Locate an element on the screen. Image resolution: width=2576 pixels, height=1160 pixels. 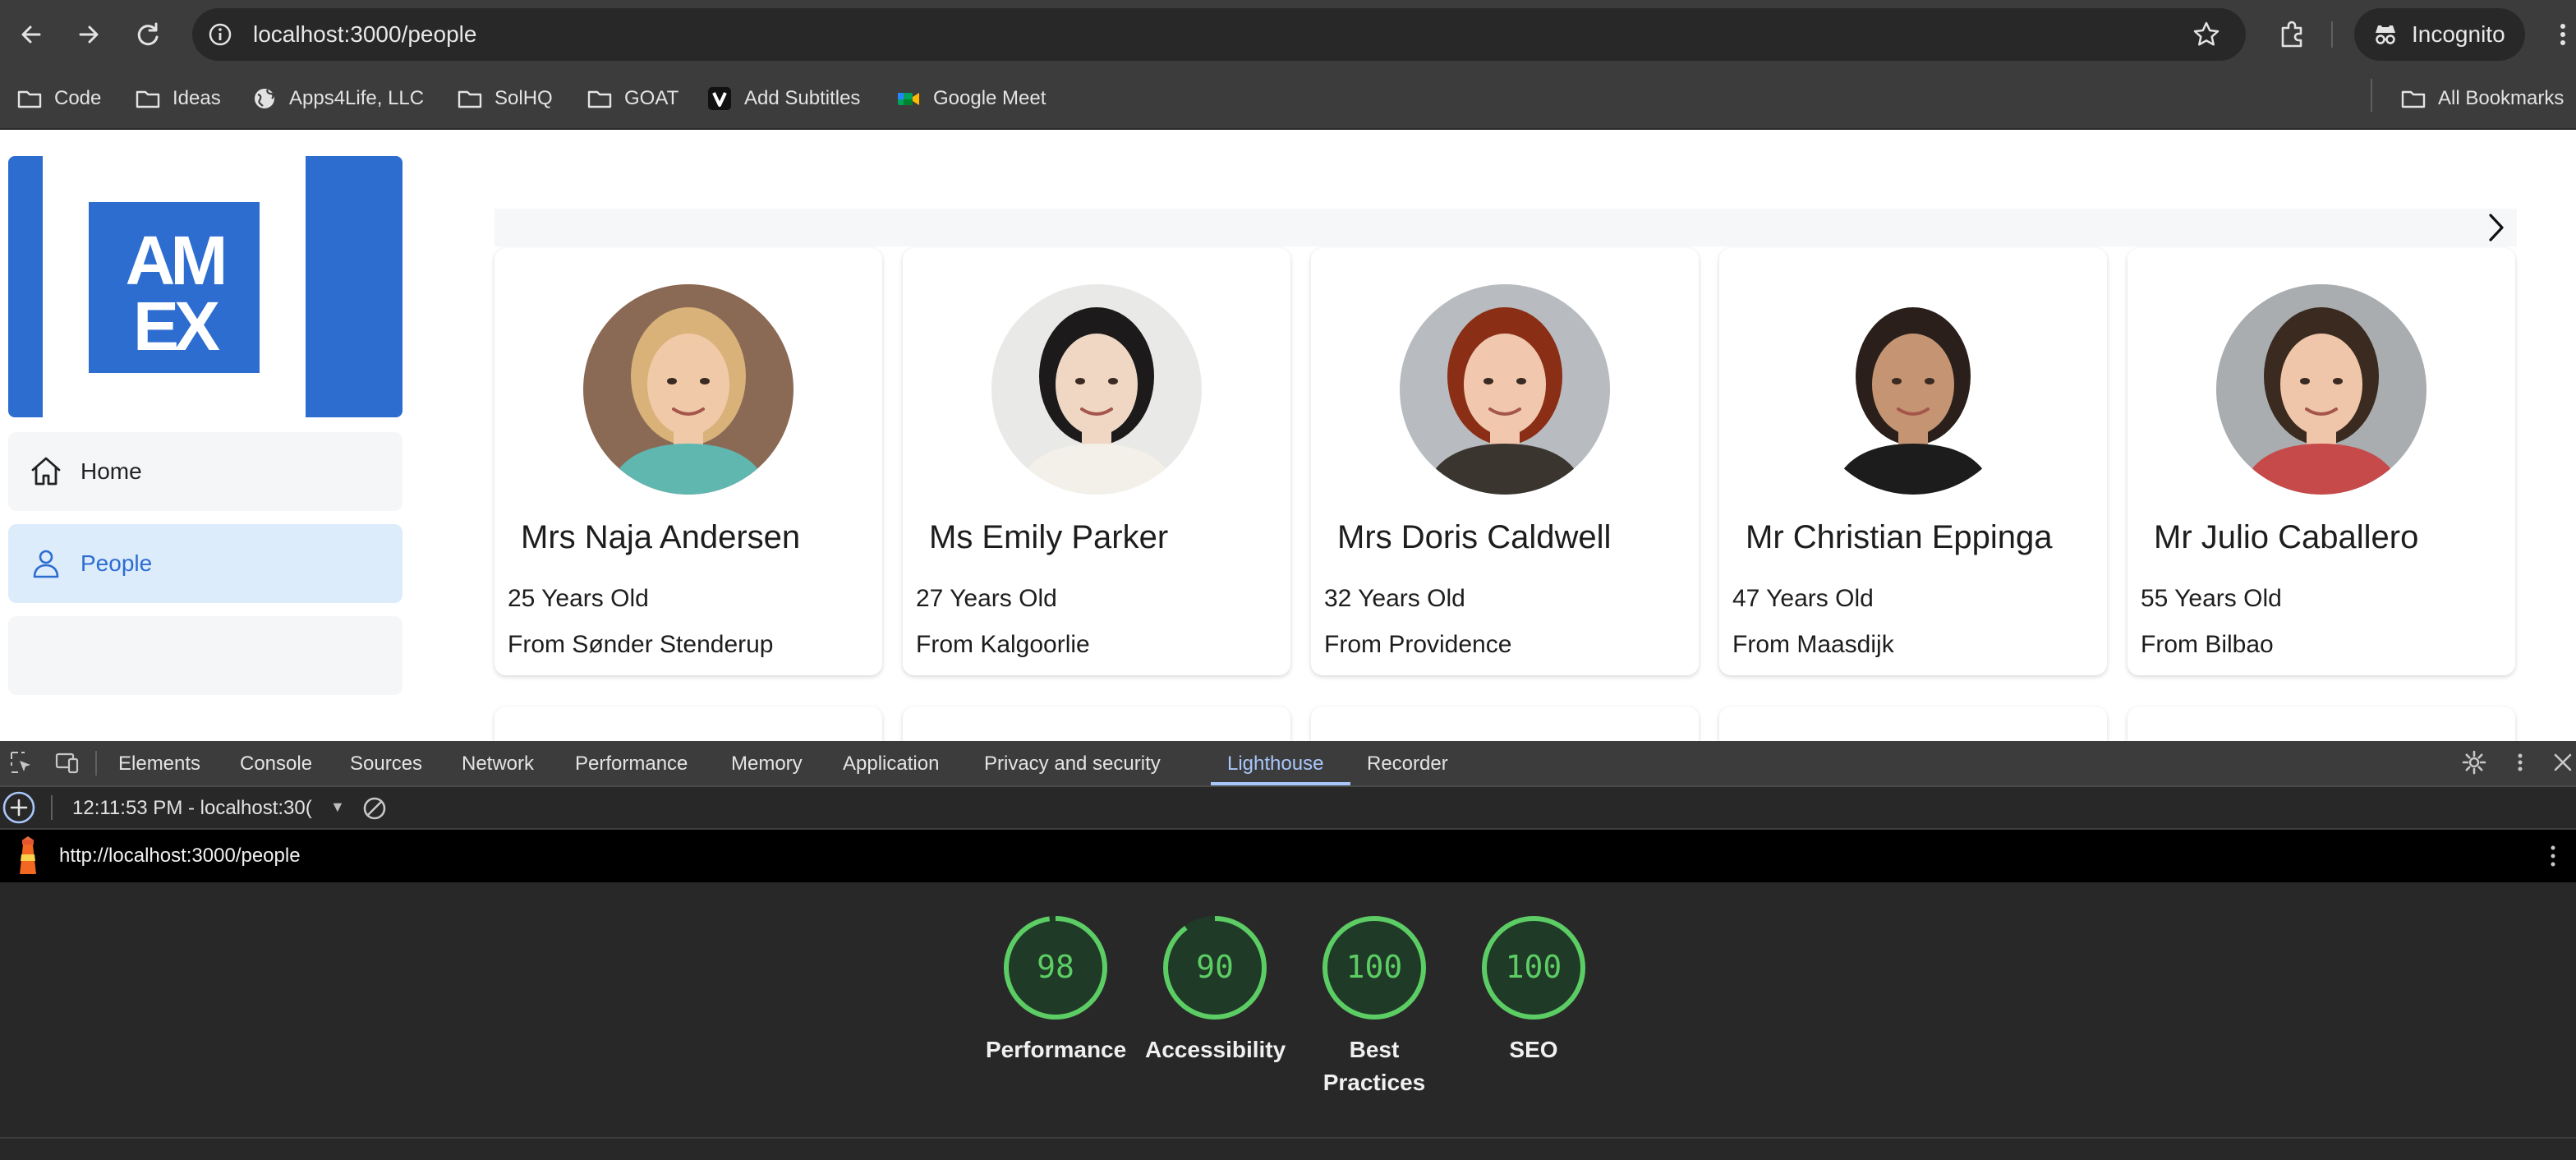
bookmark-ideas: Ideas is located at coordinates (178, 99).